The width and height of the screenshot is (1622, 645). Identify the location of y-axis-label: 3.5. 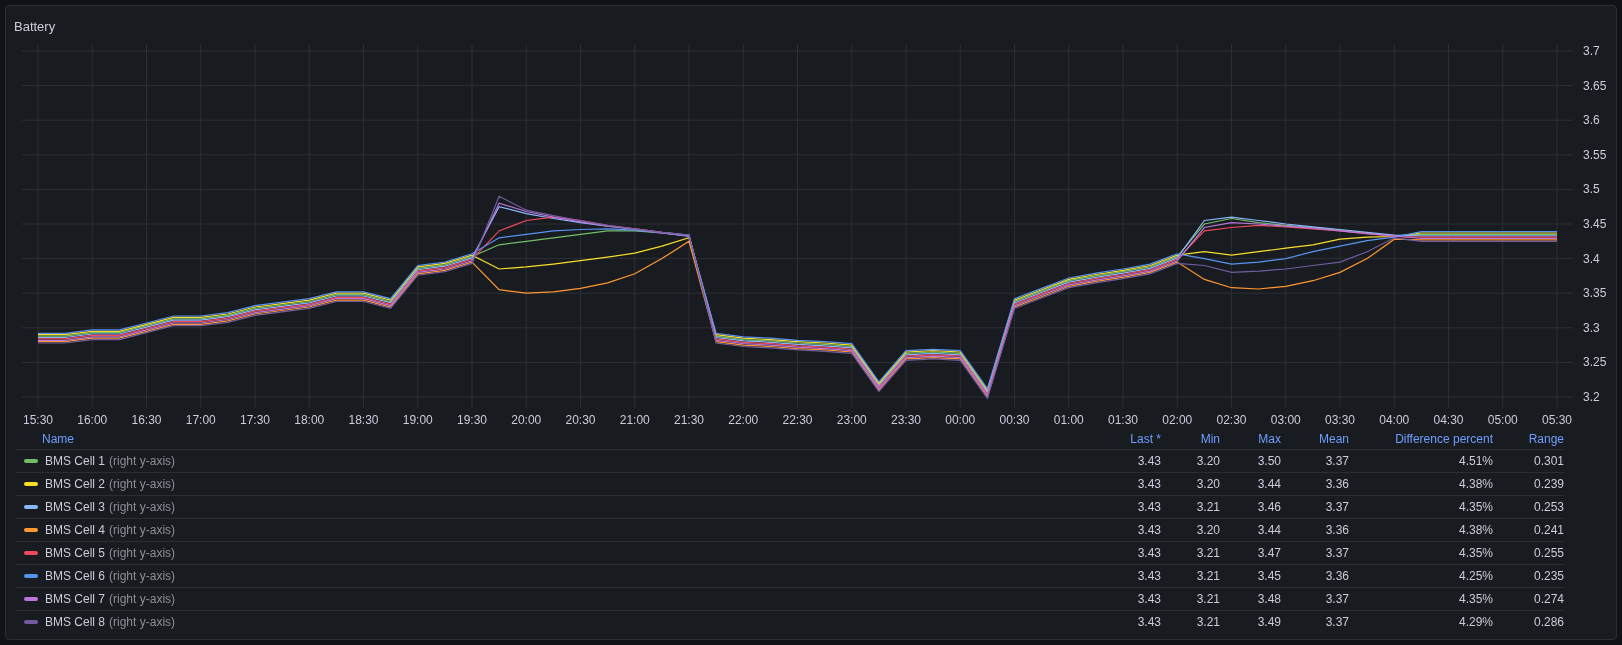
(1591, 189).